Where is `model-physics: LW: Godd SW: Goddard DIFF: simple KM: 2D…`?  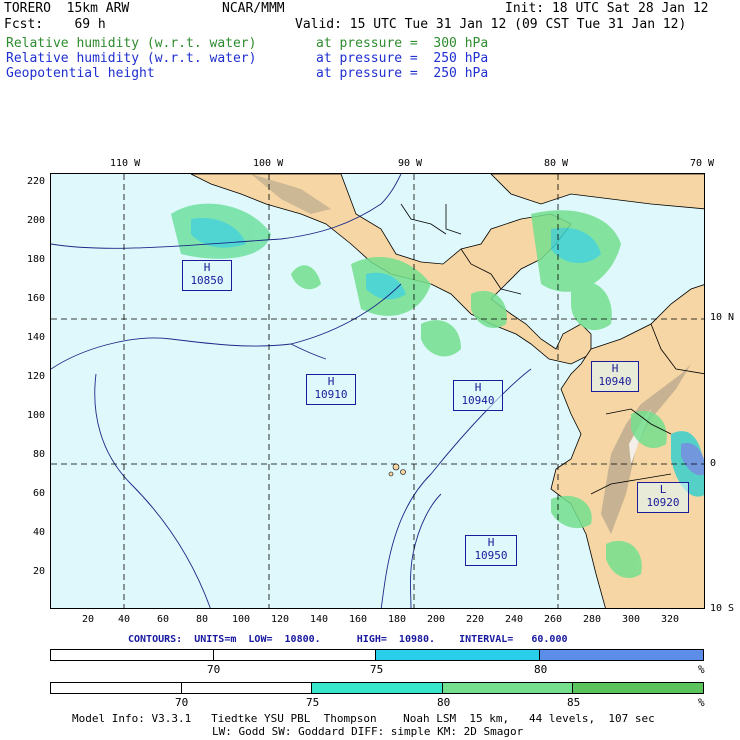
model-physics: LW: Godd SW: Goddard DIFF: simple KM: 2D… is located at coordinates (368, 731).